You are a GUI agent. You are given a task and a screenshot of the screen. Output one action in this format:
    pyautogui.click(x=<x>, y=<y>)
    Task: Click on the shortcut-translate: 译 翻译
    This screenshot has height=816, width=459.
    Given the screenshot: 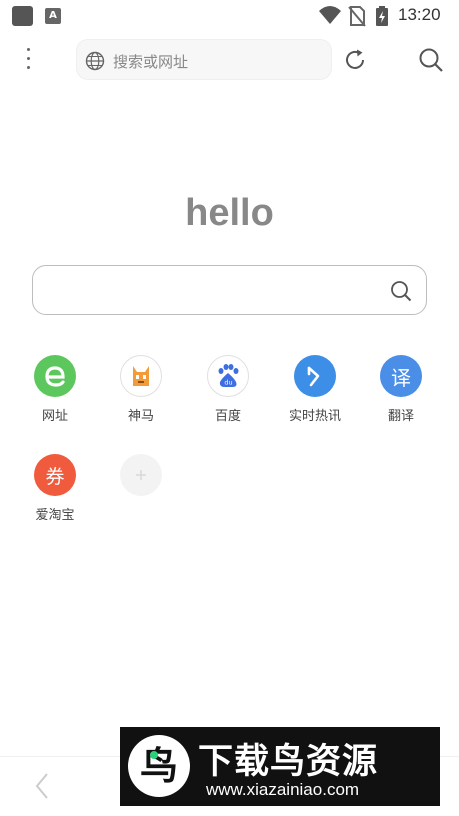 What is the action you would take?
    pyautogui.click(x=401, y=389)
    